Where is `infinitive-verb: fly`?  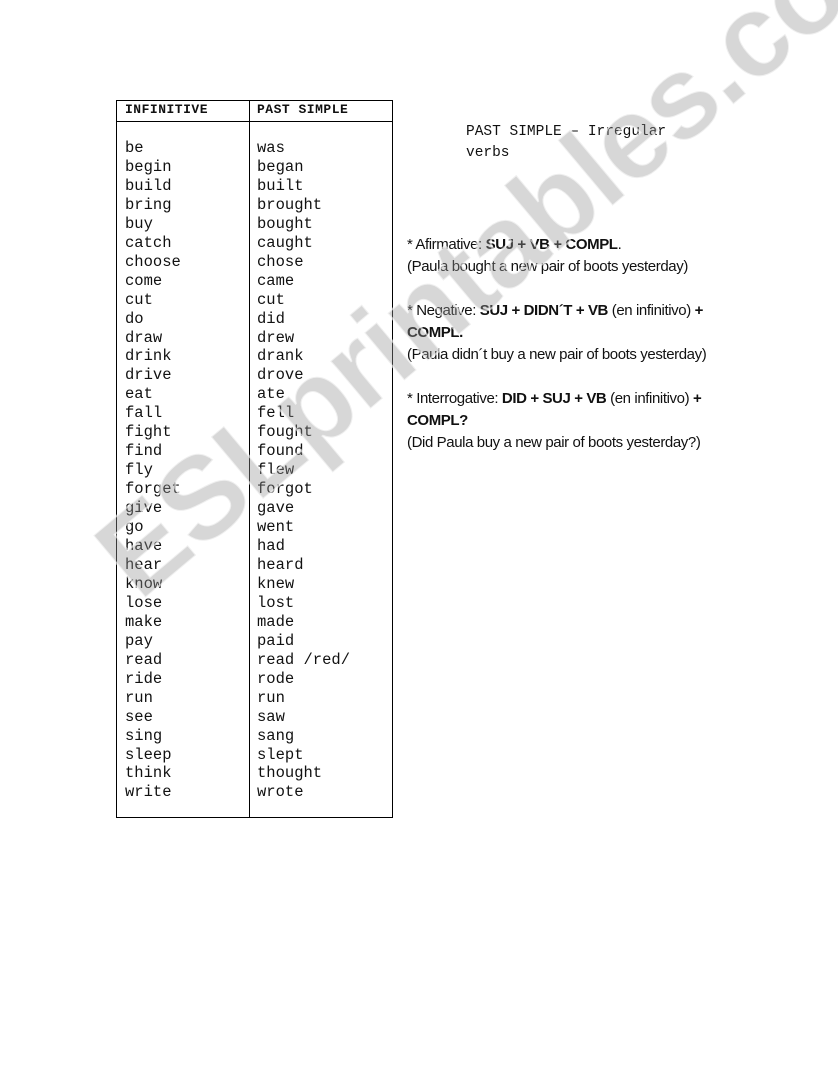 infinitive-verb: fly is located at coordinates (139, 470).